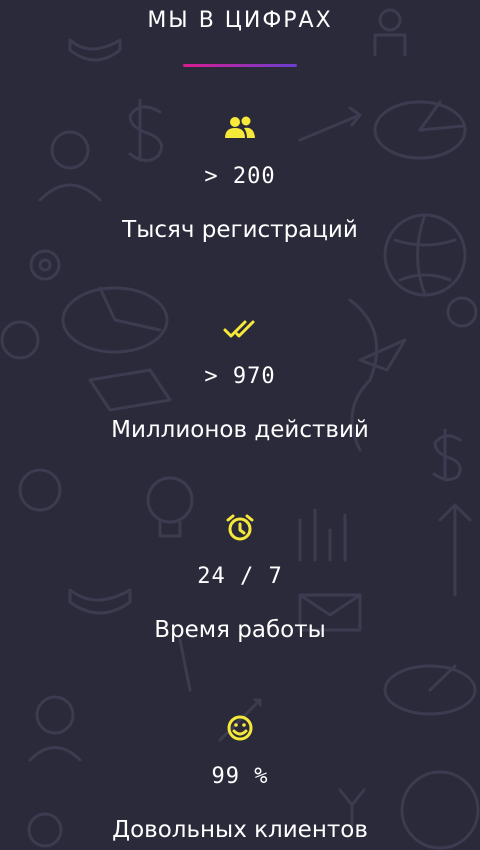  Describe the element at coordinates (240, 230) in the screenshot. I see `stat-label: Тысяч регистраций` at that location.